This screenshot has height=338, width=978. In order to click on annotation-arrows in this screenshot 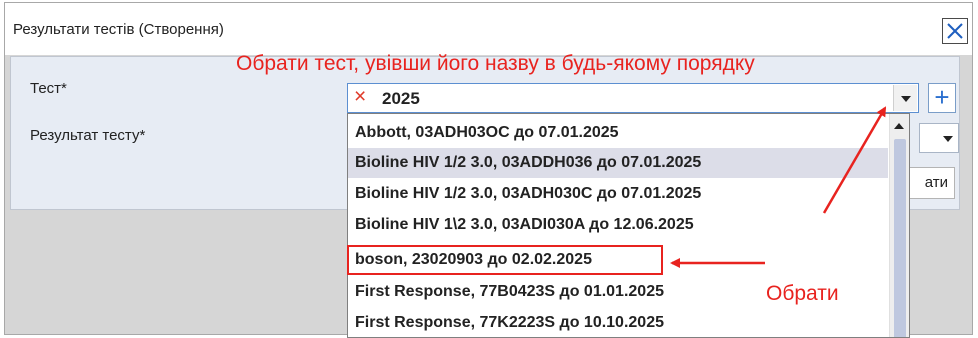, I will do `click(778, 187)`.